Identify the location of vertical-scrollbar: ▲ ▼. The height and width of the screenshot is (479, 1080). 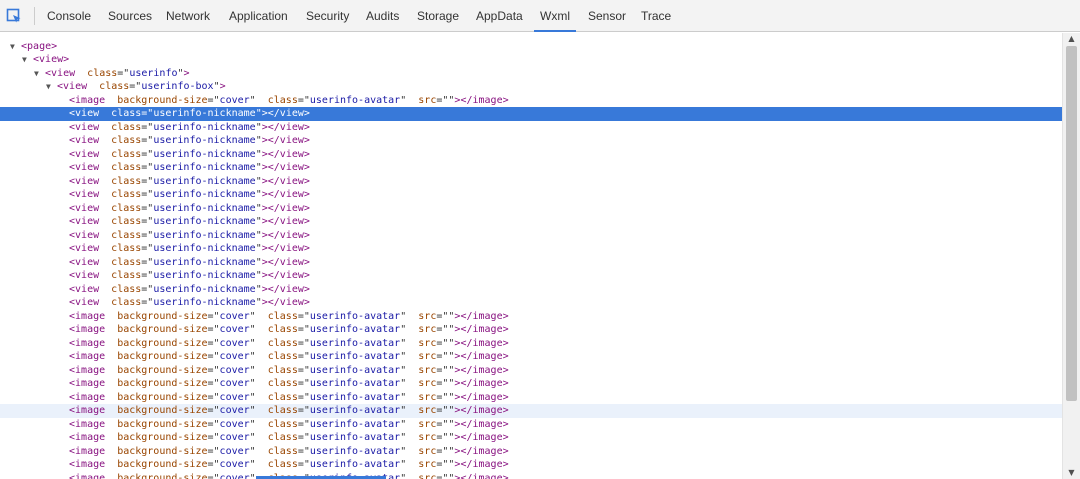
(1071, 256).